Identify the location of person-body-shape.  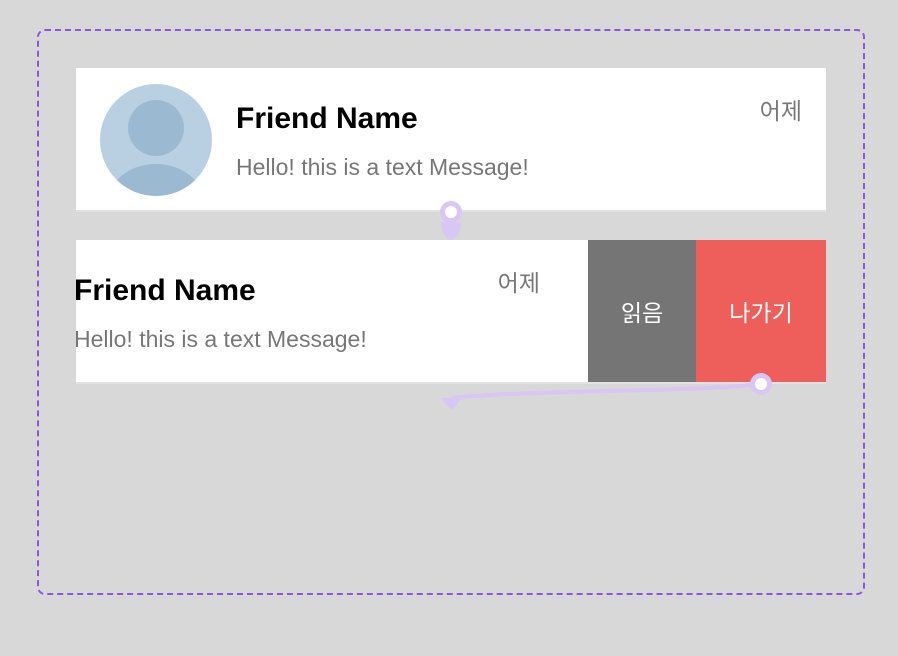
(156, 180).